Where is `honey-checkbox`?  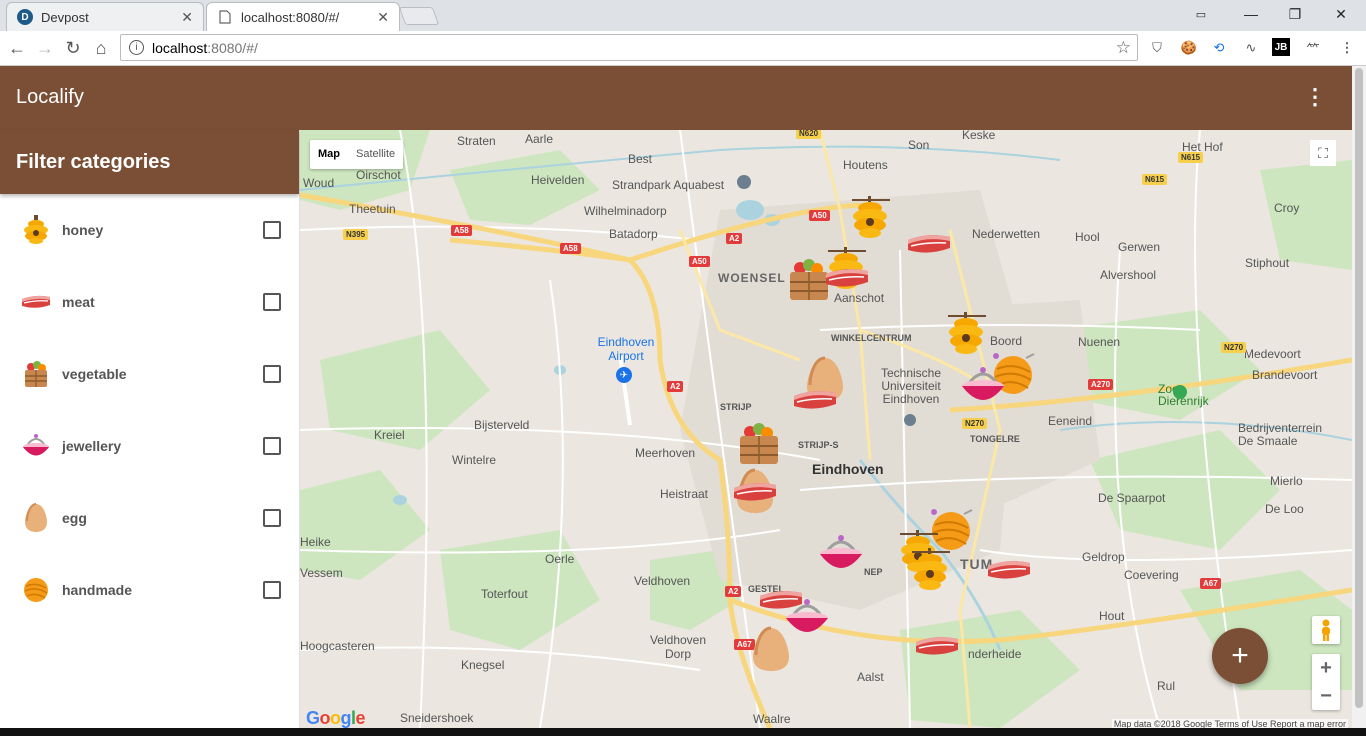
honey-checkbox is located at coordinates (272, 230).